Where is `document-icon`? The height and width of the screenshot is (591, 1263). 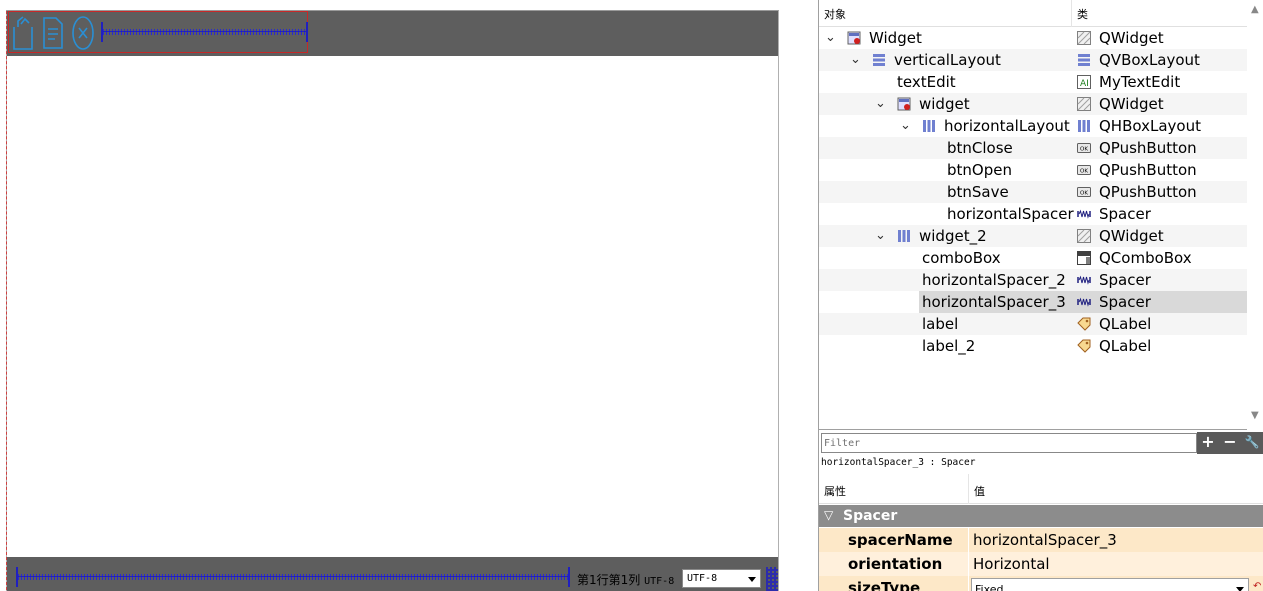
document-icon is located at coordinates (53, 33).